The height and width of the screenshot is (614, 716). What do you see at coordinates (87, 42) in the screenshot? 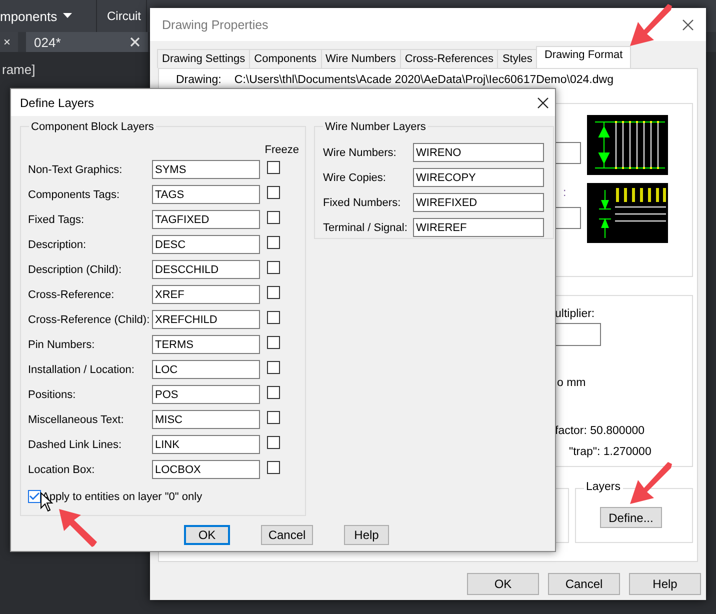
I see `document-tab: 024*` at bounding box center [87, 42].